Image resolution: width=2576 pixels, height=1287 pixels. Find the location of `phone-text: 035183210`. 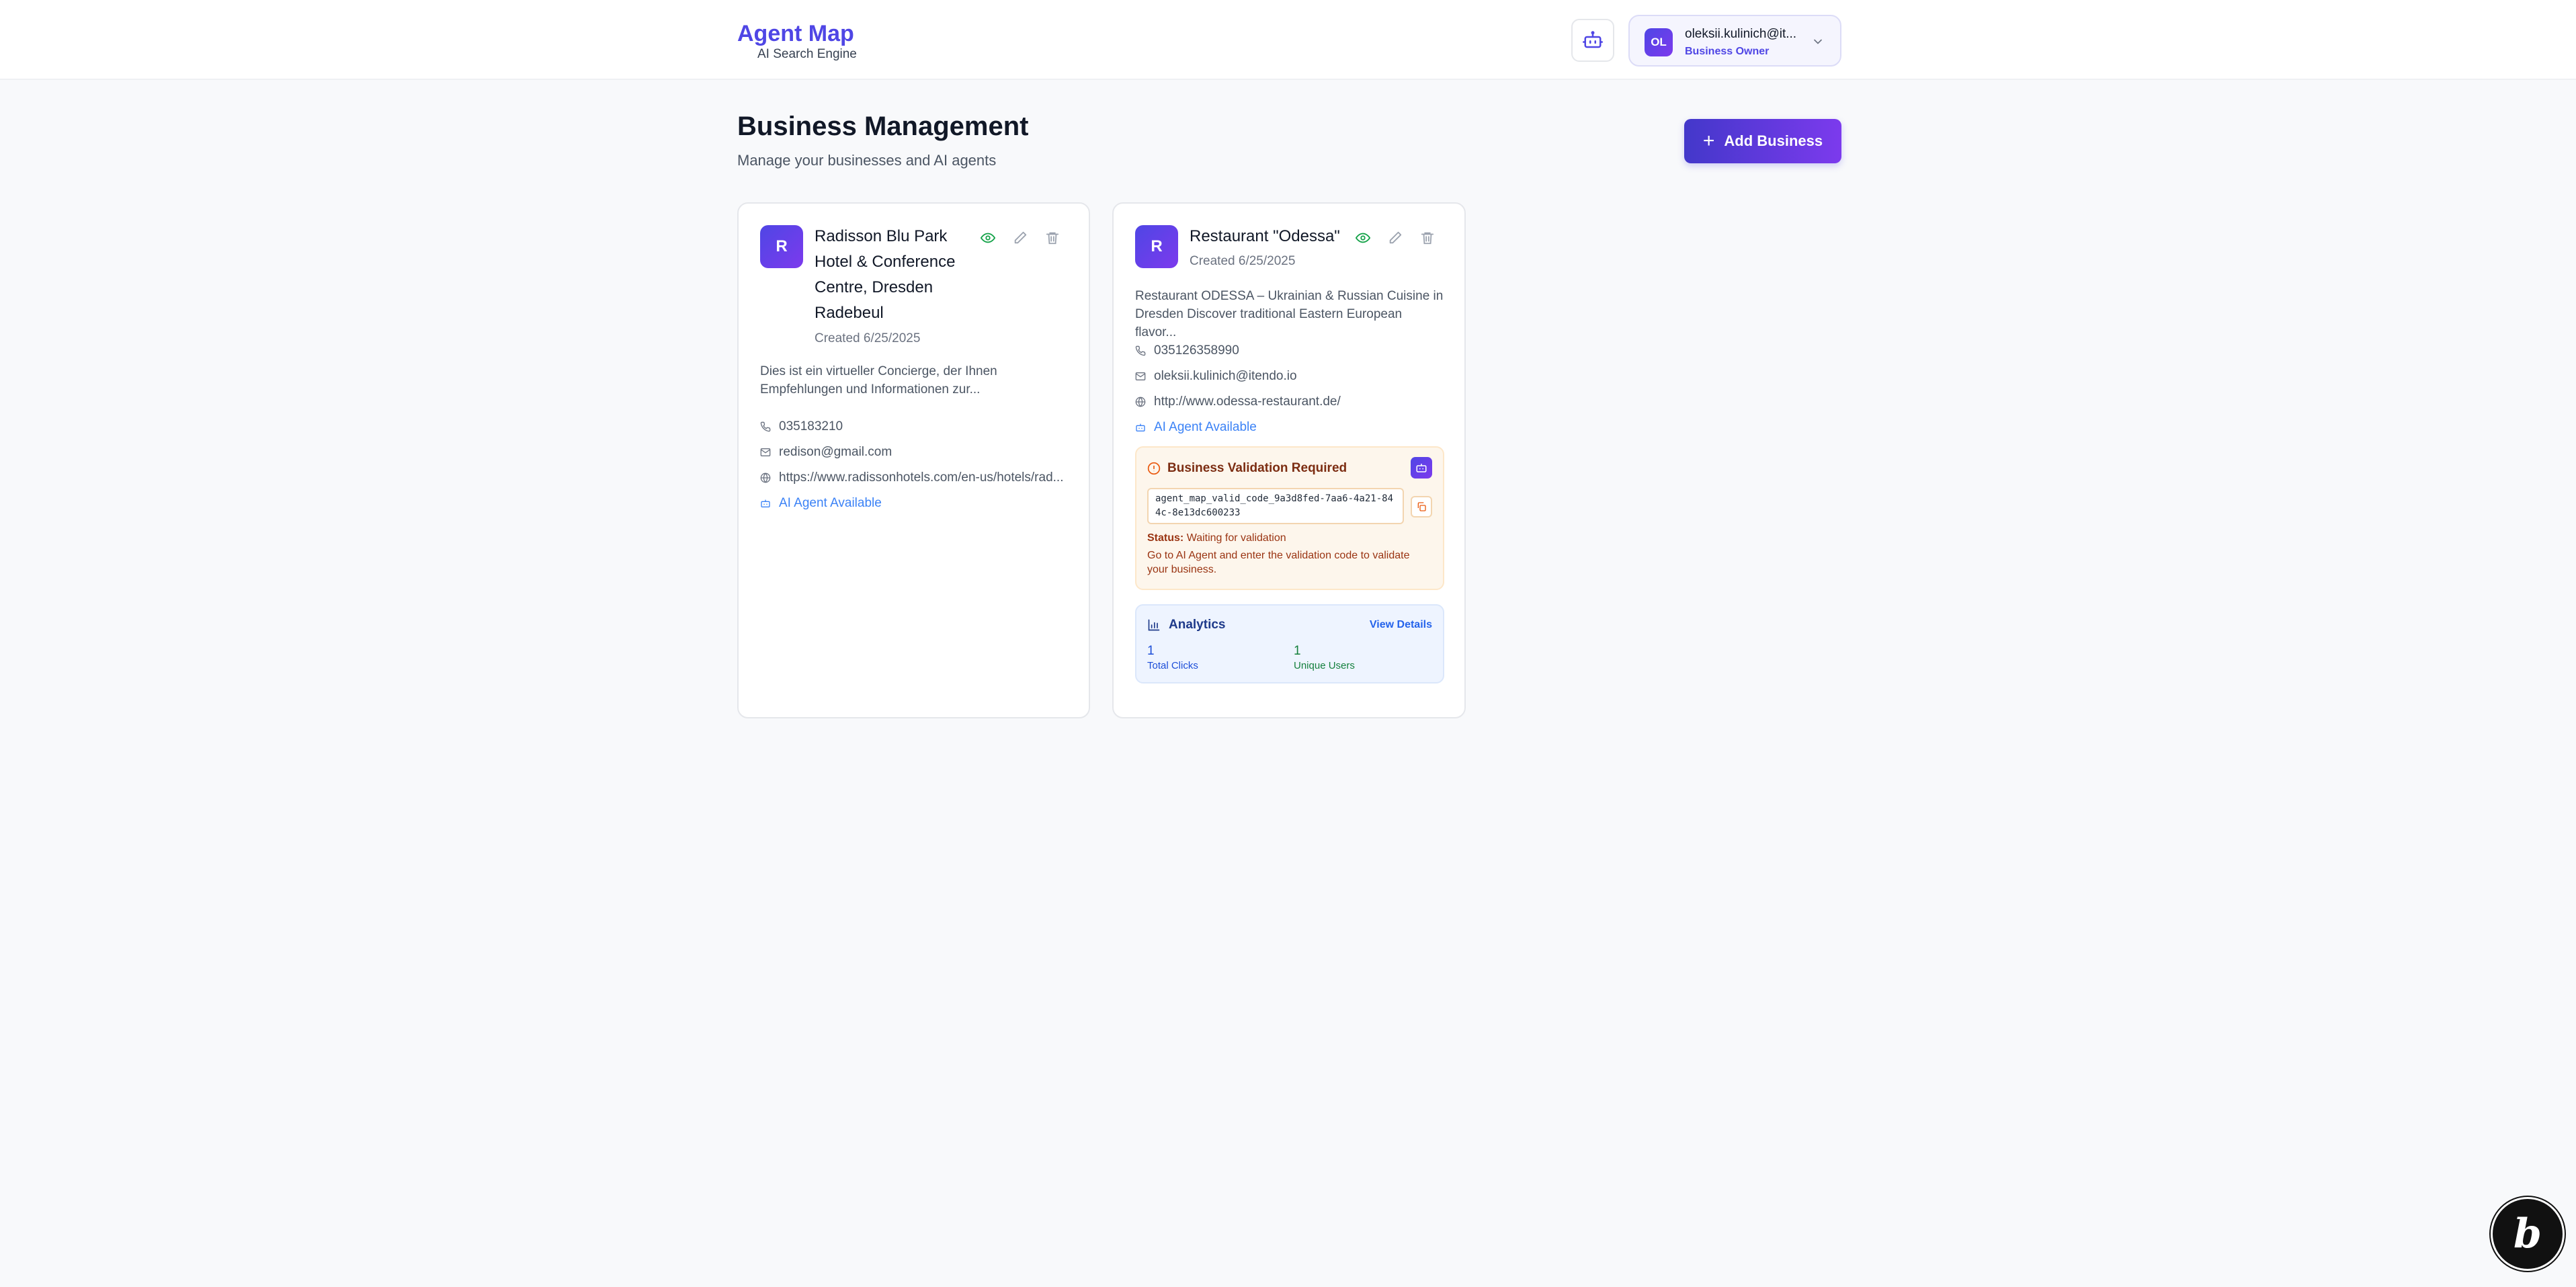

phone-text: 035183210 is located at coordinates (811, 426).